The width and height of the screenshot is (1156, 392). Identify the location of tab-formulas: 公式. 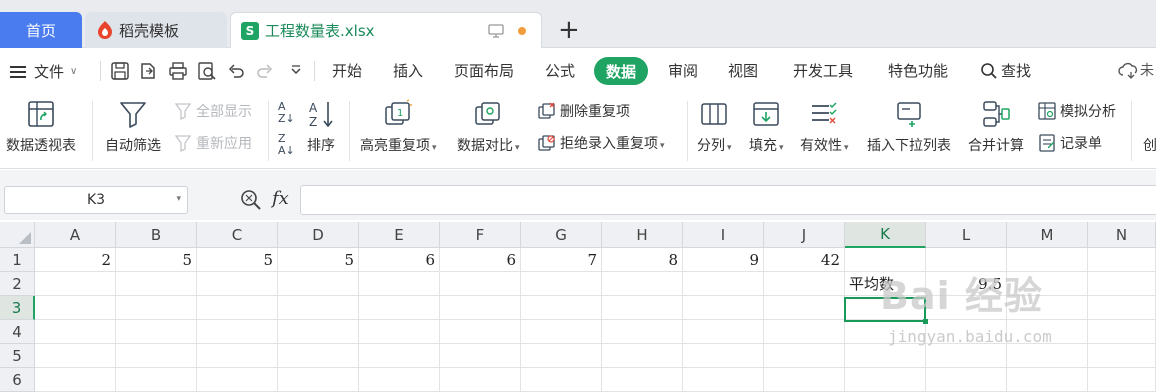
(560, 70).